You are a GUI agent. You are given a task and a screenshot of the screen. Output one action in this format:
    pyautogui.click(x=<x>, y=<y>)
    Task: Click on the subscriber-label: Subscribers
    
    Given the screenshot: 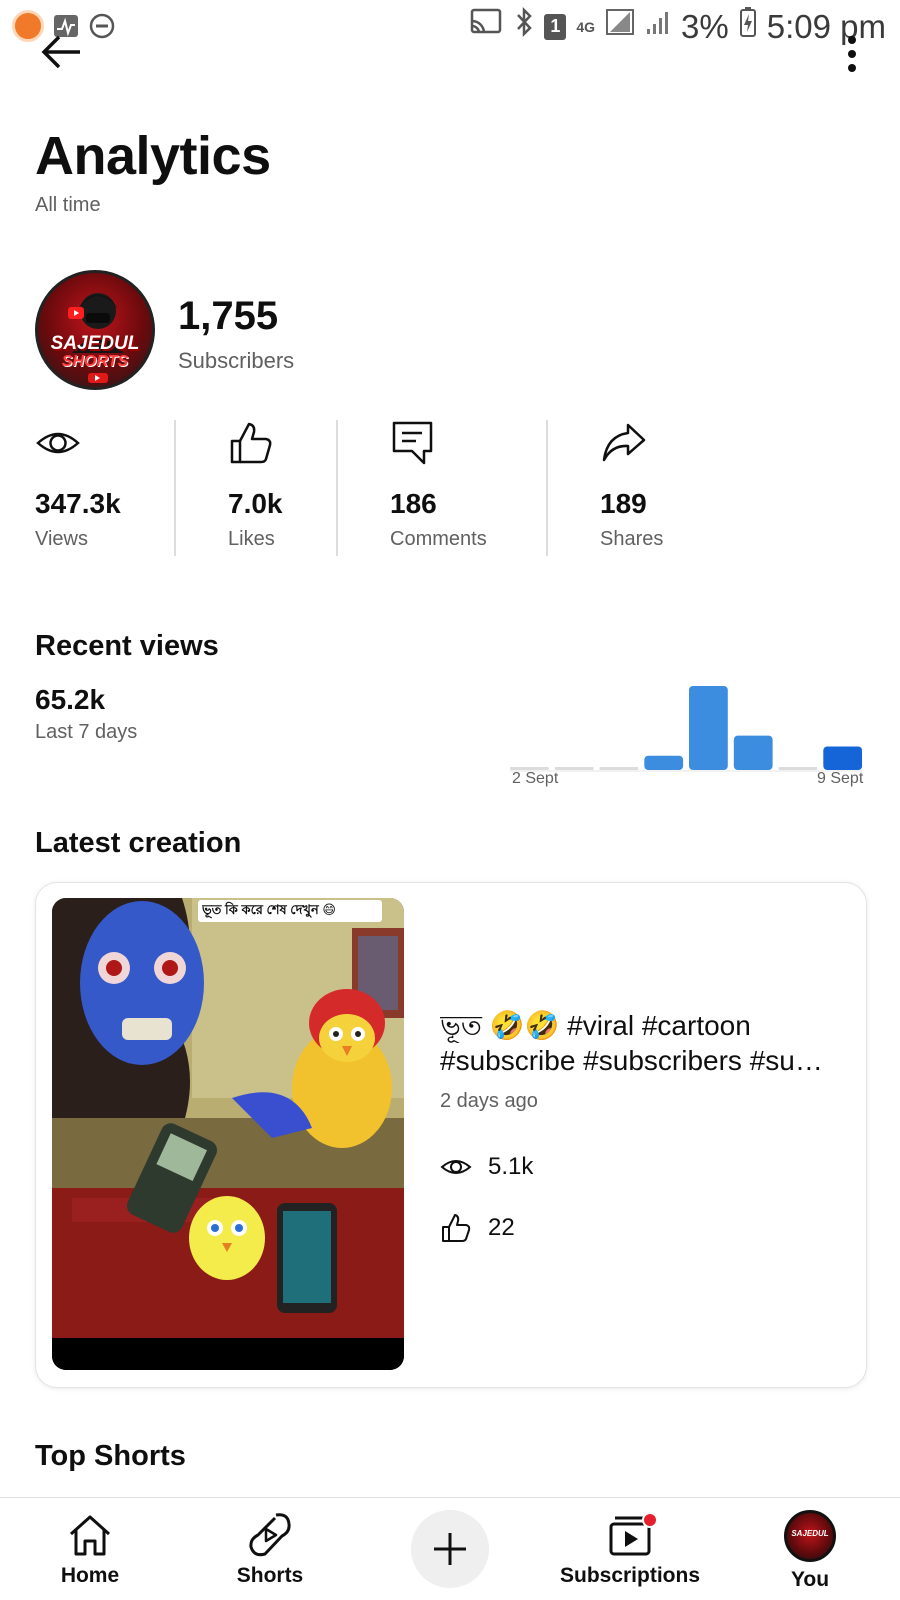 What is the action you would take?
    pyautogui.click(x=236, y=360)
    